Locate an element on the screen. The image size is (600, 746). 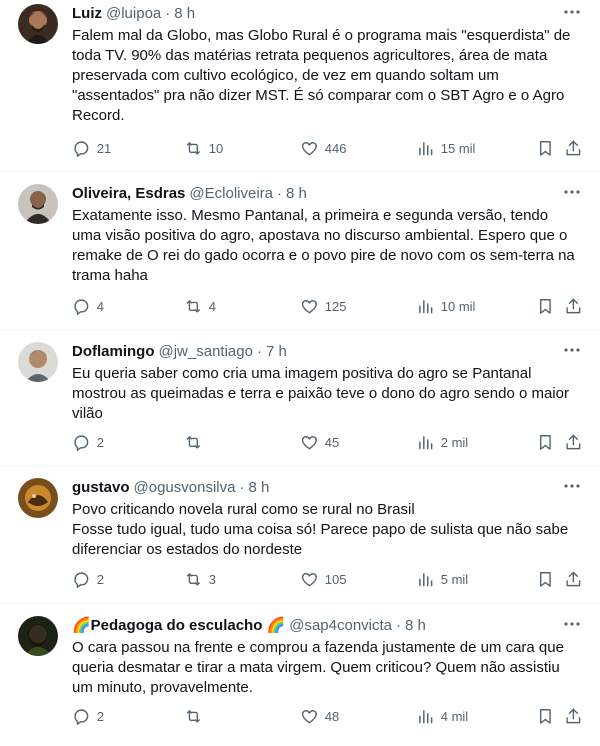
like-button: 105 is located at coordinates (323, 579).